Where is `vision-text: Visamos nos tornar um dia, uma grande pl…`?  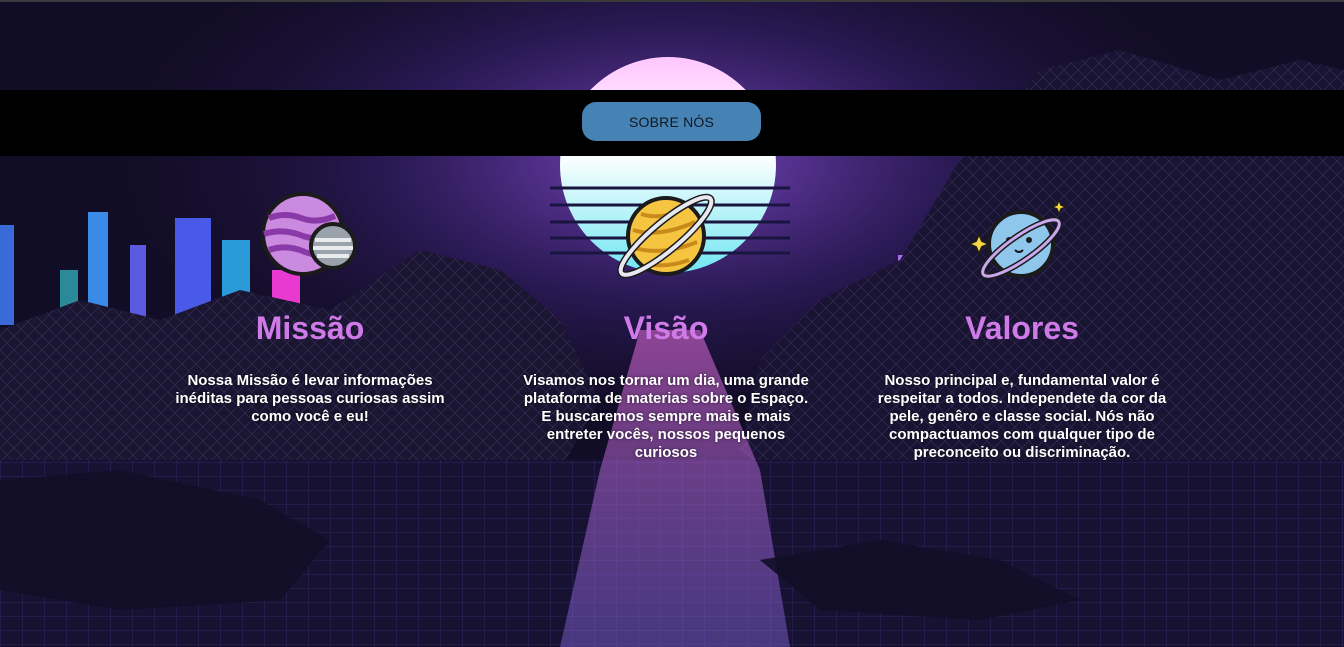 vision-text: Visamos nos tornar um dia, uma grande pl… is located at coordinates (666, 416).